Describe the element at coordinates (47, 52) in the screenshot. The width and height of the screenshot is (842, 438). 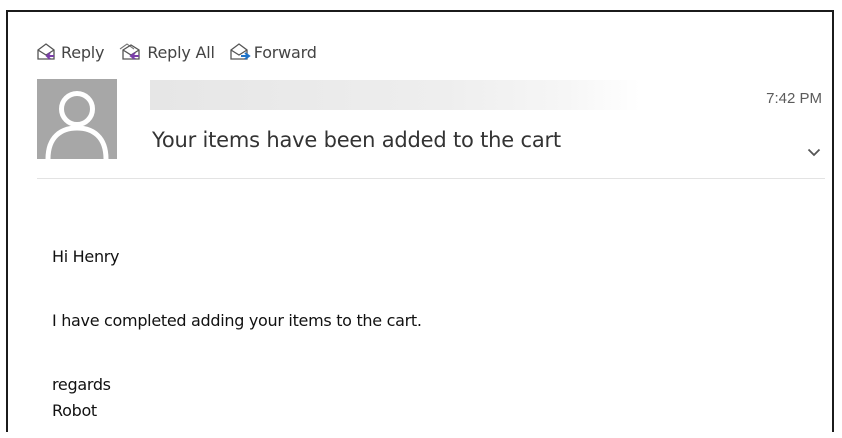
I see `reply-icon` at that location.